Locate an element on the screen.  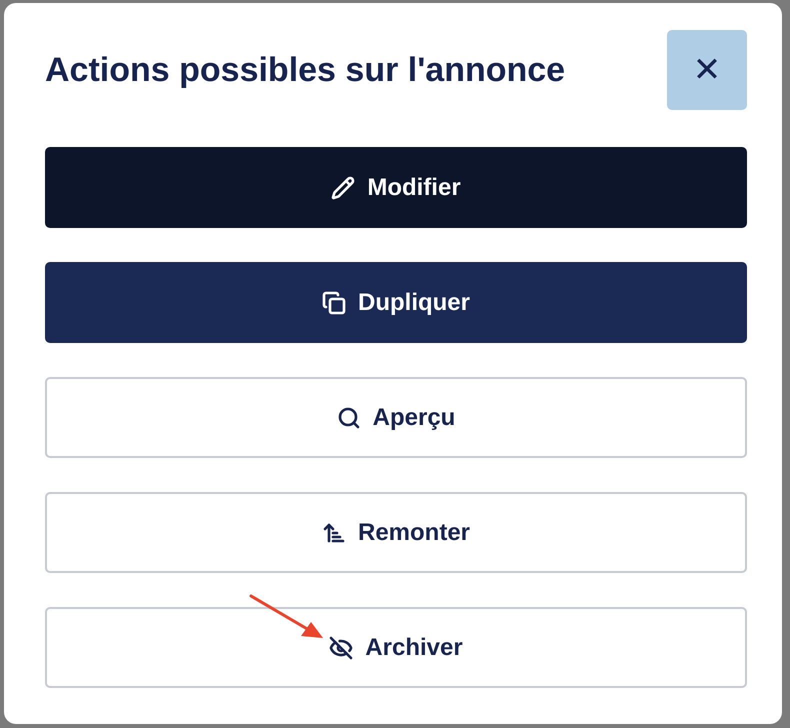
close-button: ✕ is located at coordinates (707, 70).